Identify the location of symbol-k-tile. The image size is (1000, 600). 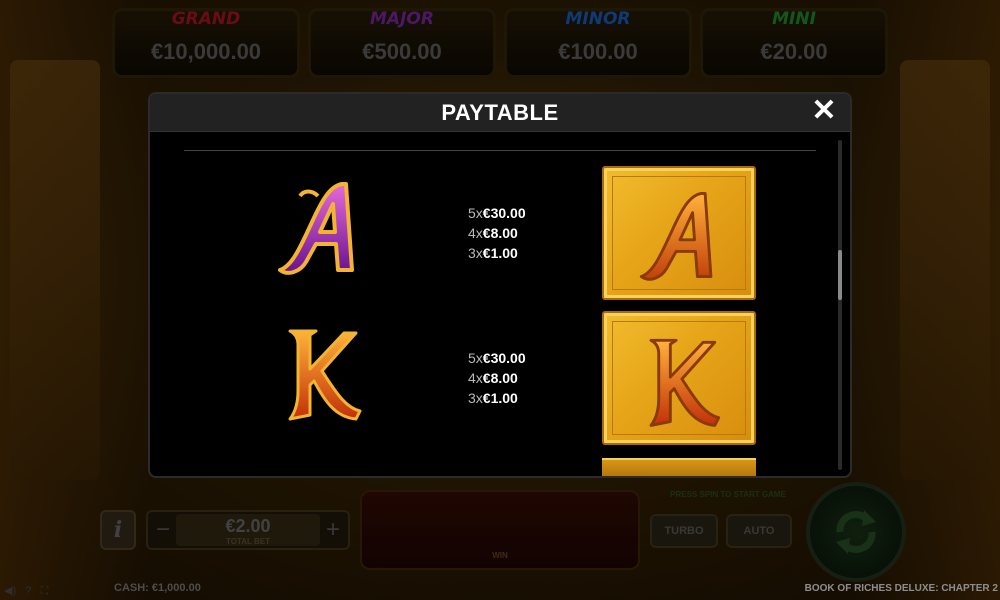
(679, 378).